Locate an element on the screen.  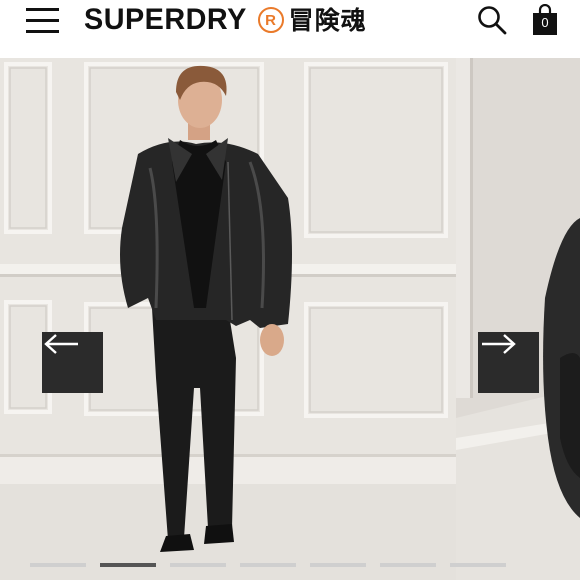
menu-icon is located at coordinates (43, 21).